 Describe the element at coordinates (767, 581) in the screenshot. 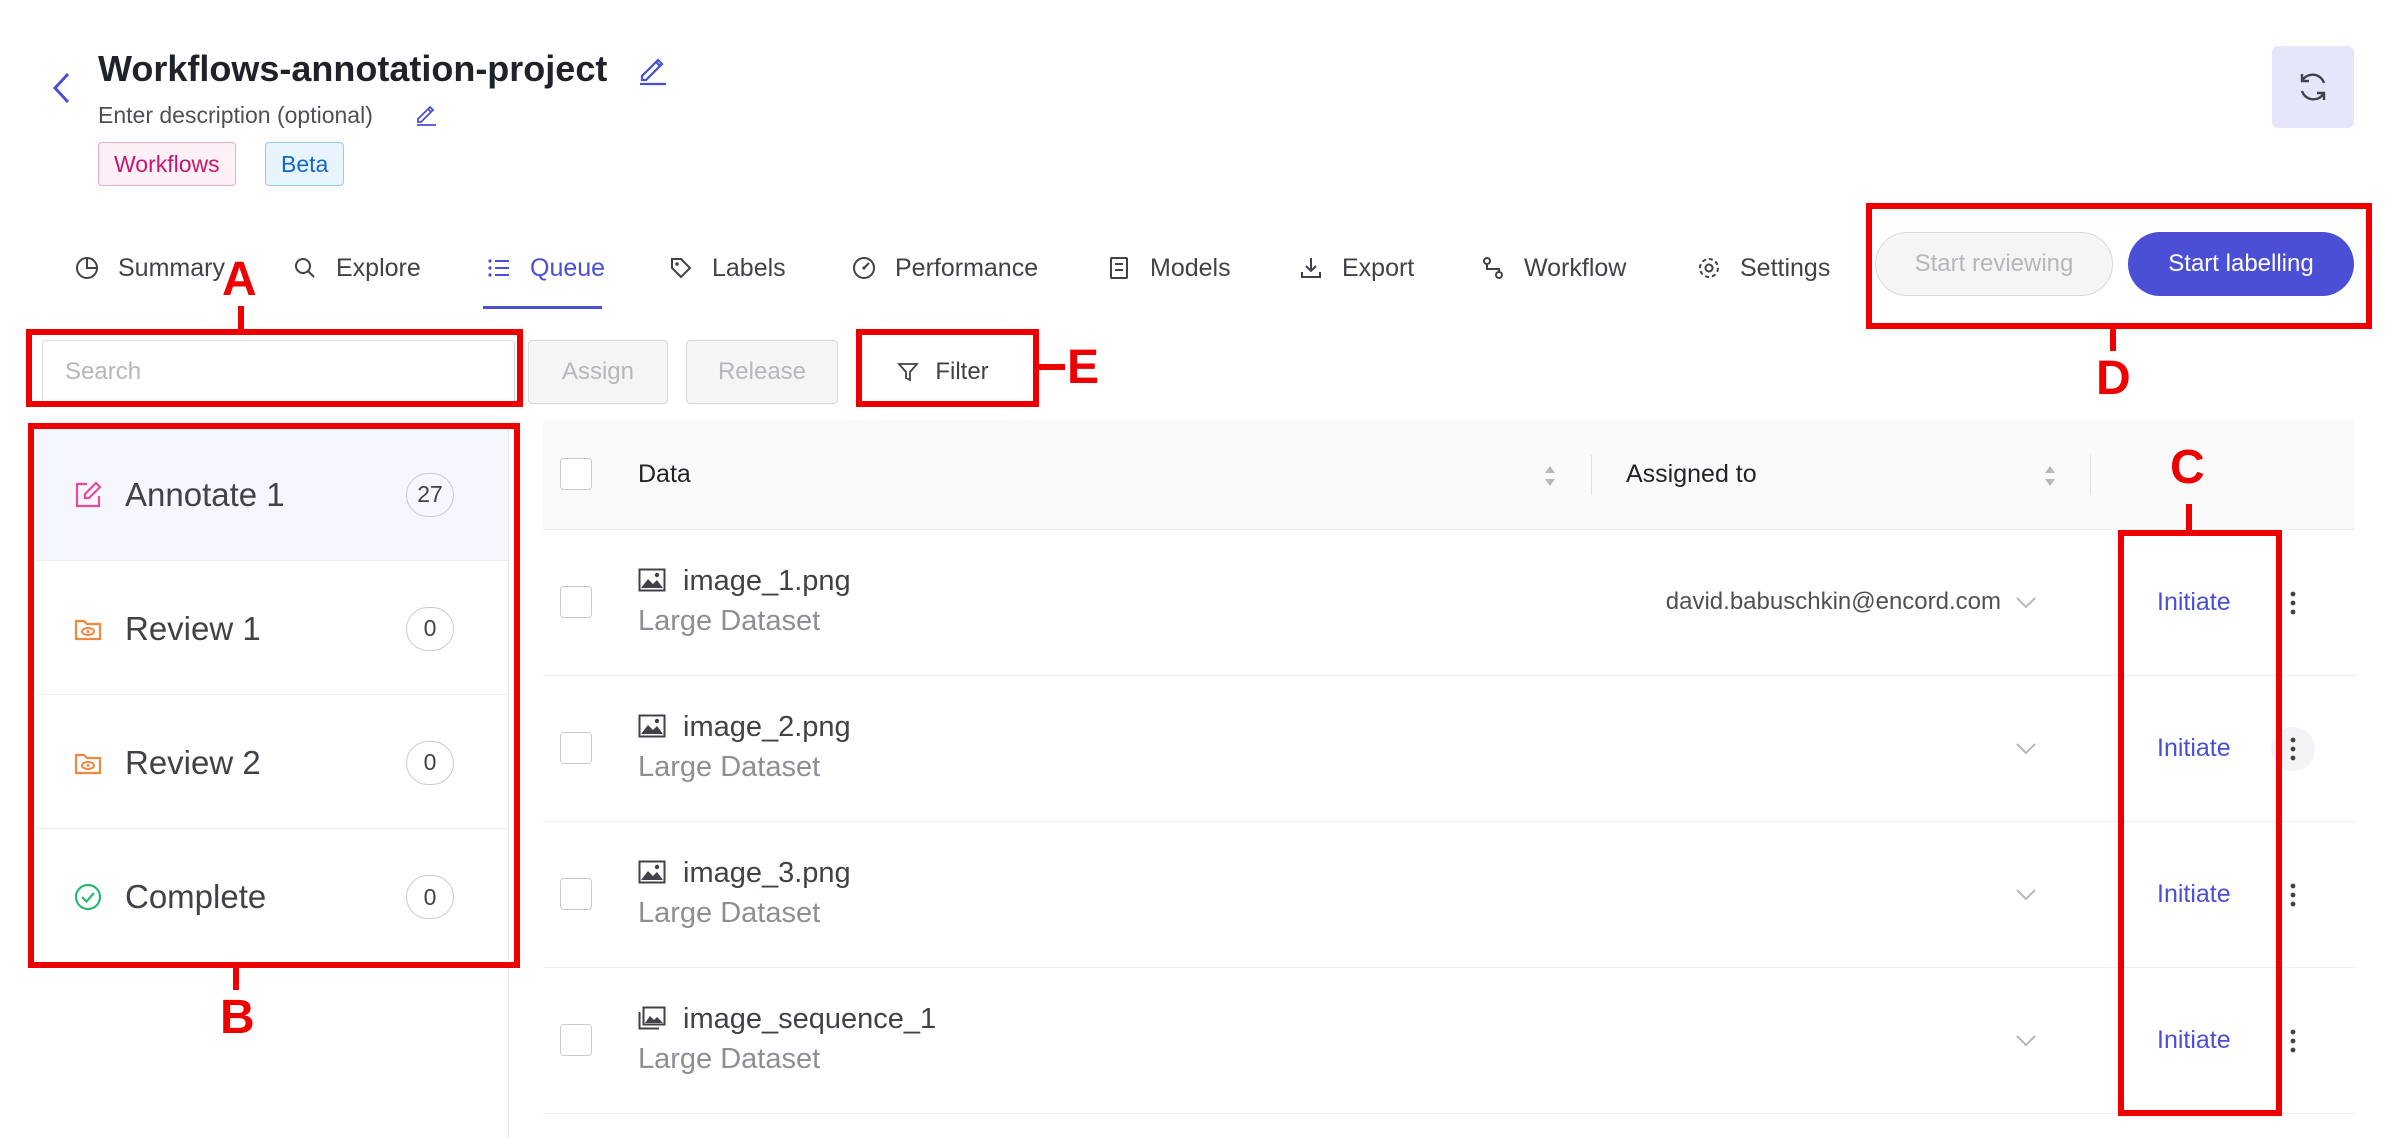

I see `file-name: image_1.png` at that location.